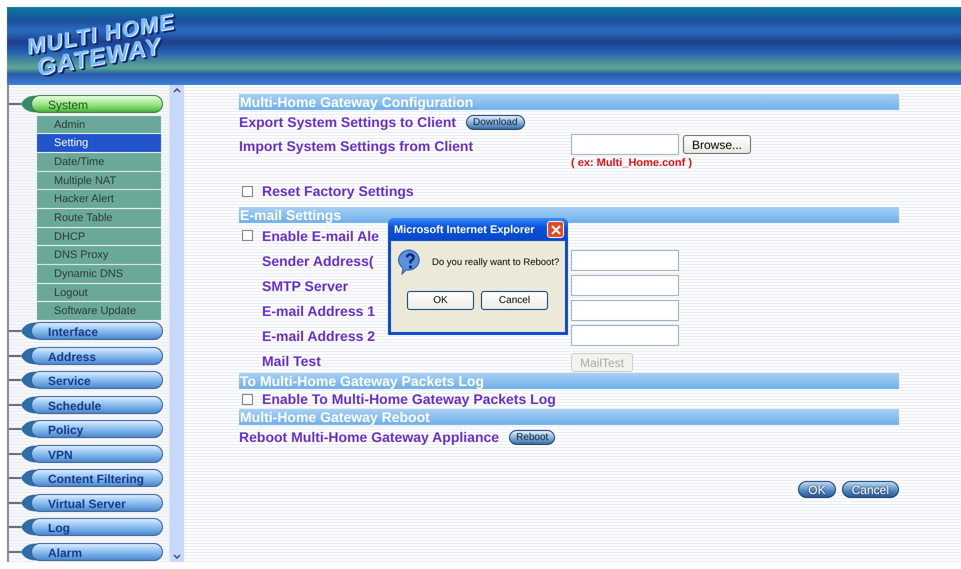  Describe the element at coordinates (99, 125) in the screenshot. I see `submenu-item: Admin` at that location.